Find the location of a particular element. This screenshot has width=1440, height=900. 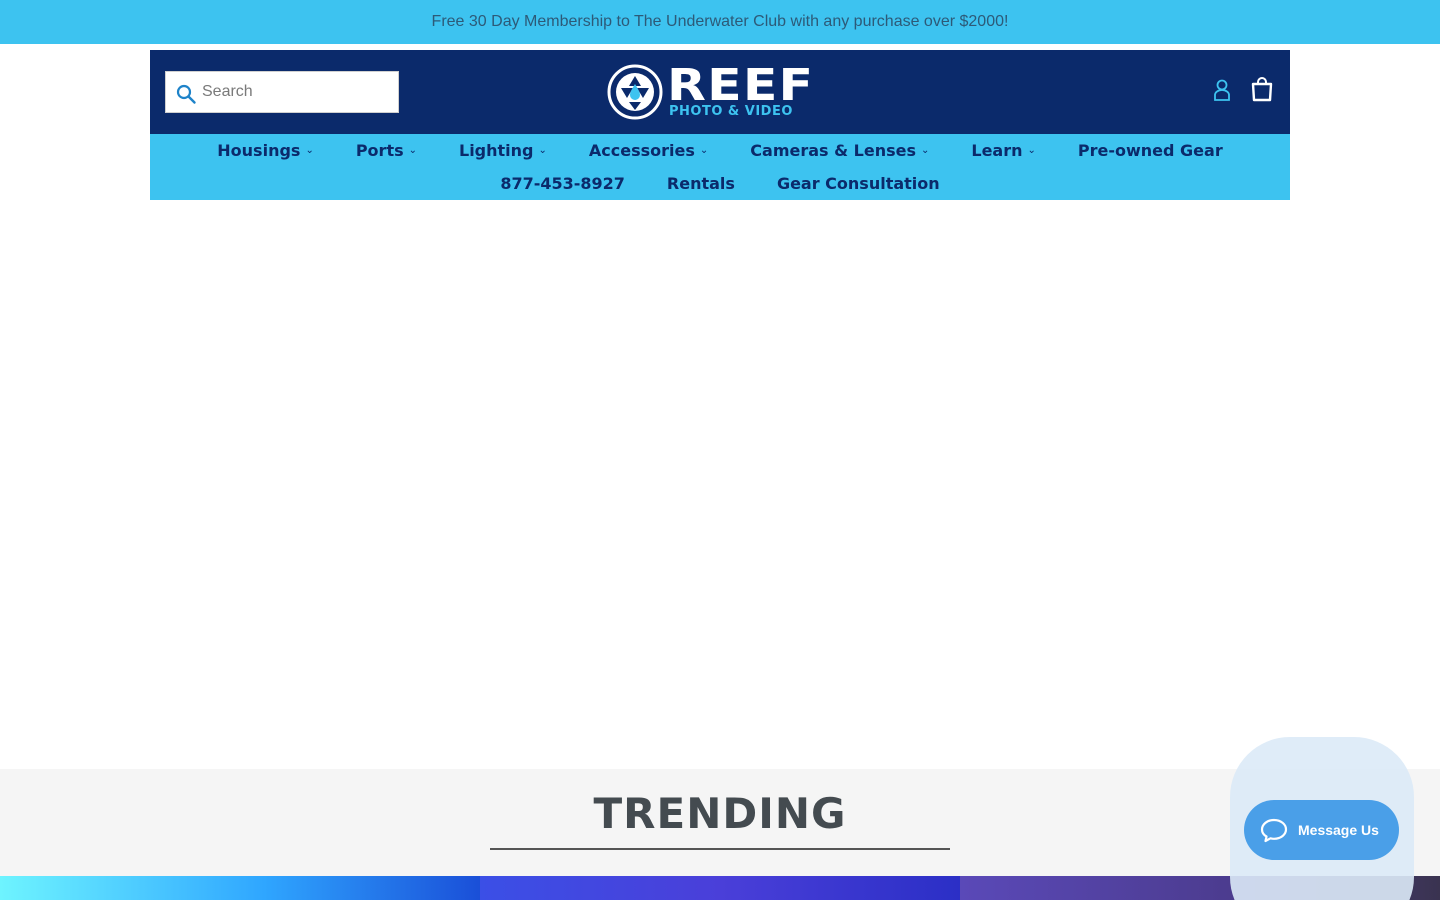

trending-section: TRENDING is located at coordinates (720, 834).